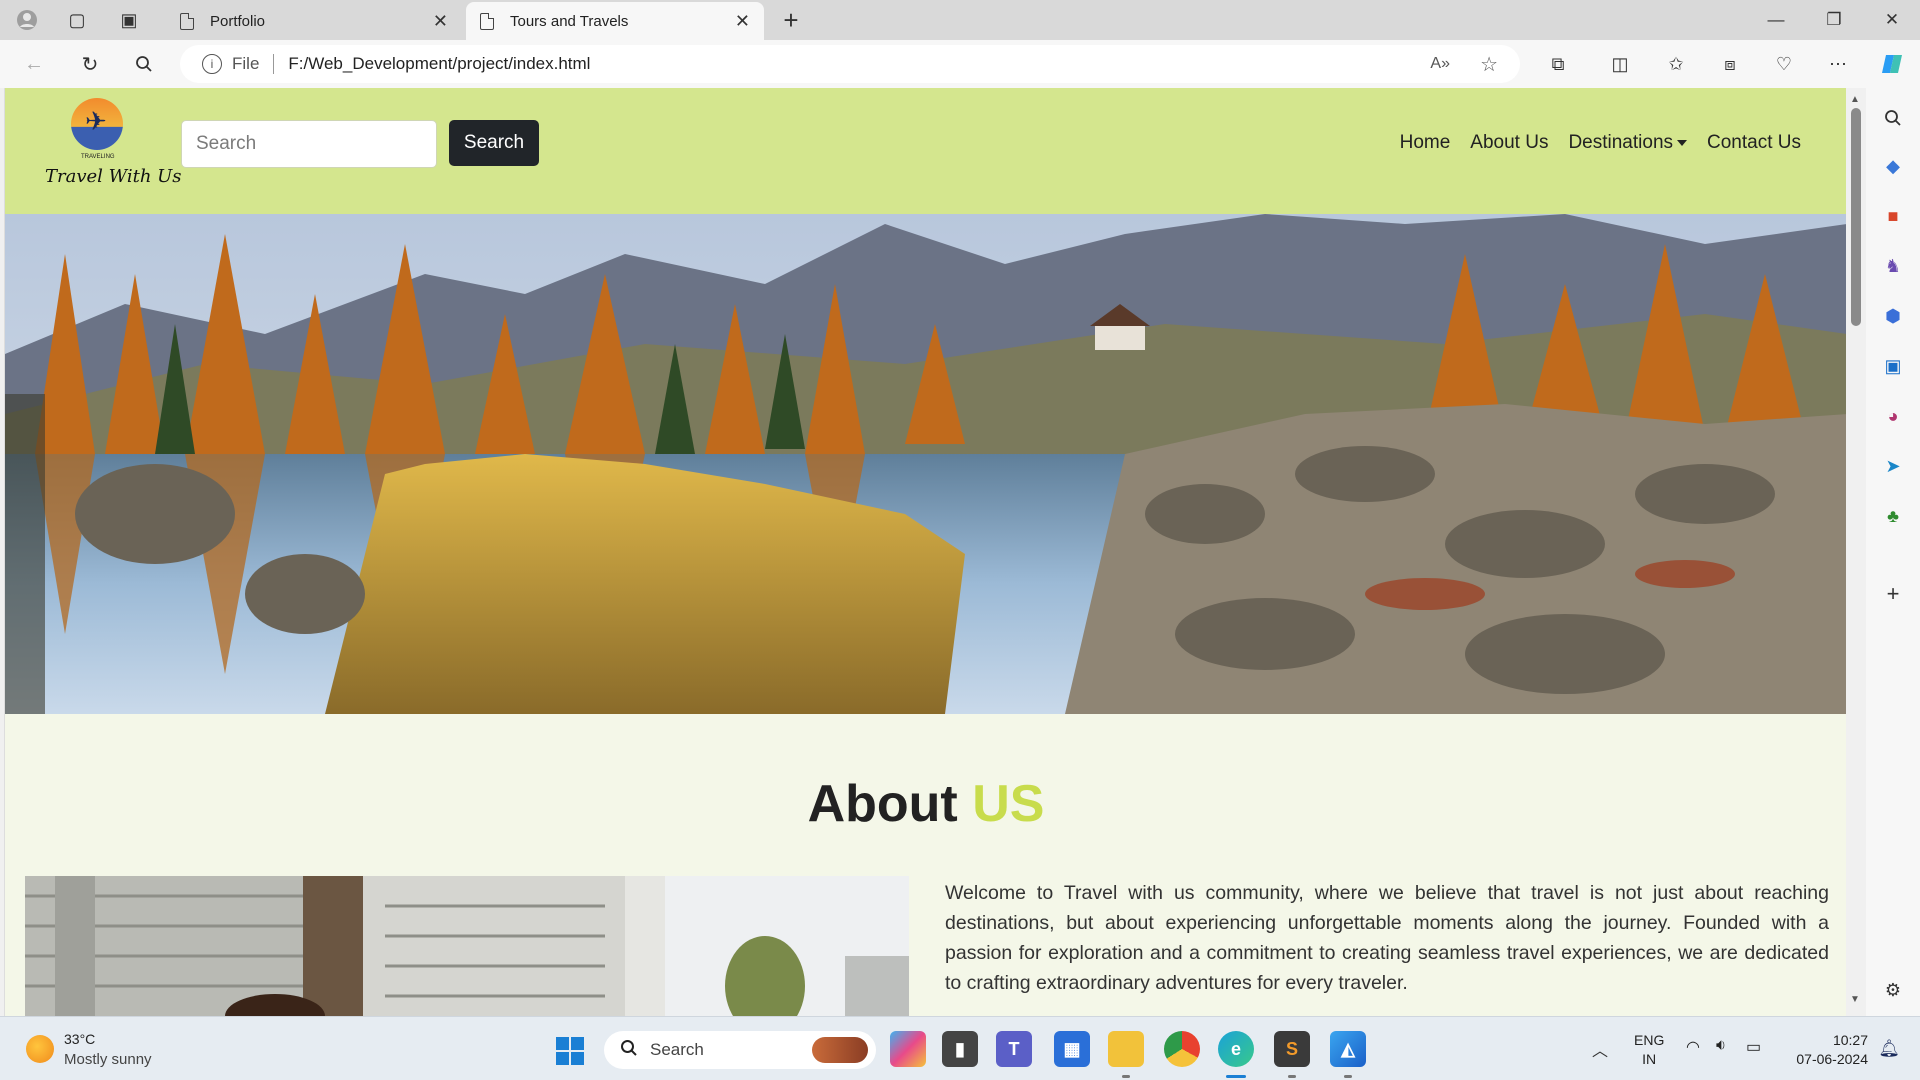 This screenshot has width=1920, height=1080. I want to click on collections-icon: ⧈, so click(1730, 64).